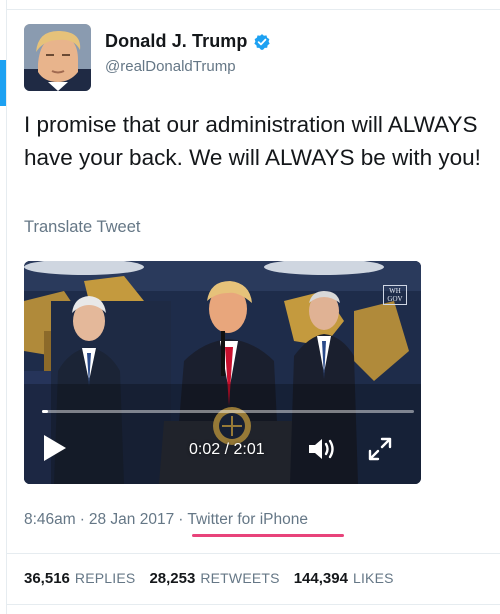 The image size is (500, 614). What do you see at coordinates (227, 449) in the screenshot?
I see `video-timestamp: 0:02 / 2:01` at bounding box center [227, 449].